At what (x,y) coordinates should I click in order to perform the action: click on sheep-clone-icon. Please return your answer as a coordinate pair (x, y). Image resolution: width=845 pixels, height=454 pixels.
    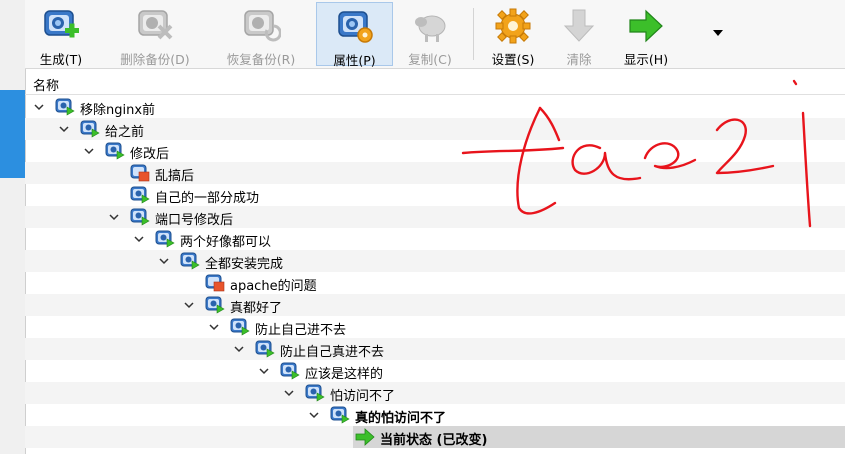
    Looking at the image, I should click on (430, 28).